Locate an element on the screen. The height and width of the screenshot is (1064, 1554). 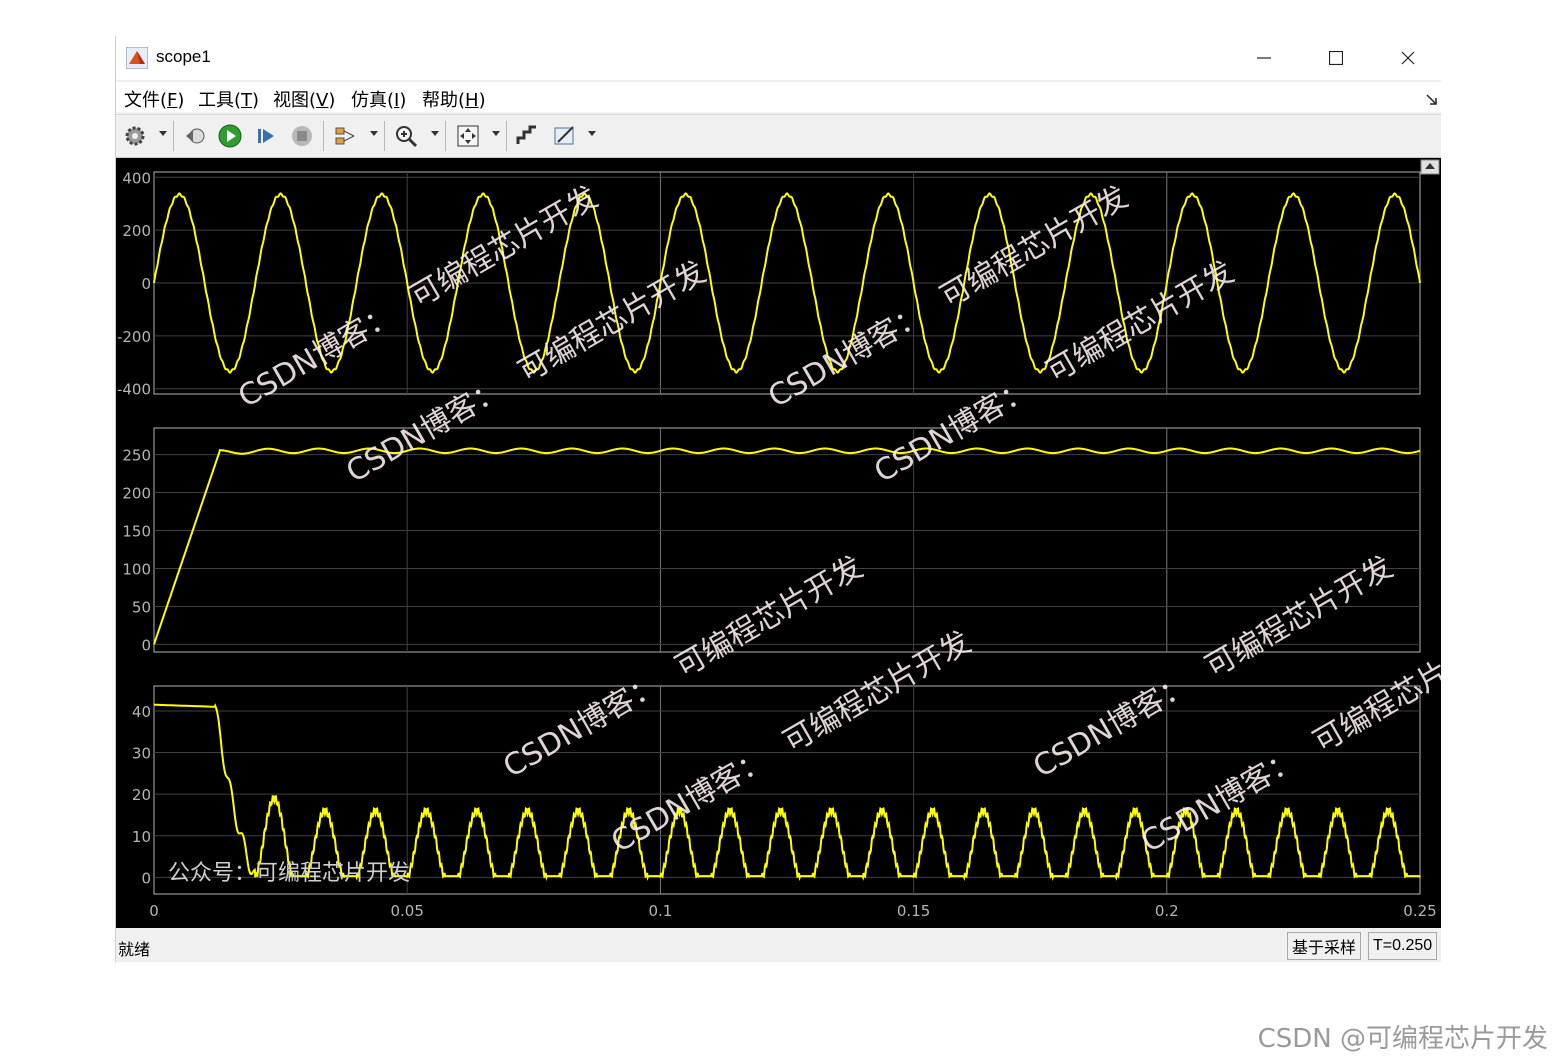
toolbar is located at coordinates (778, 136).